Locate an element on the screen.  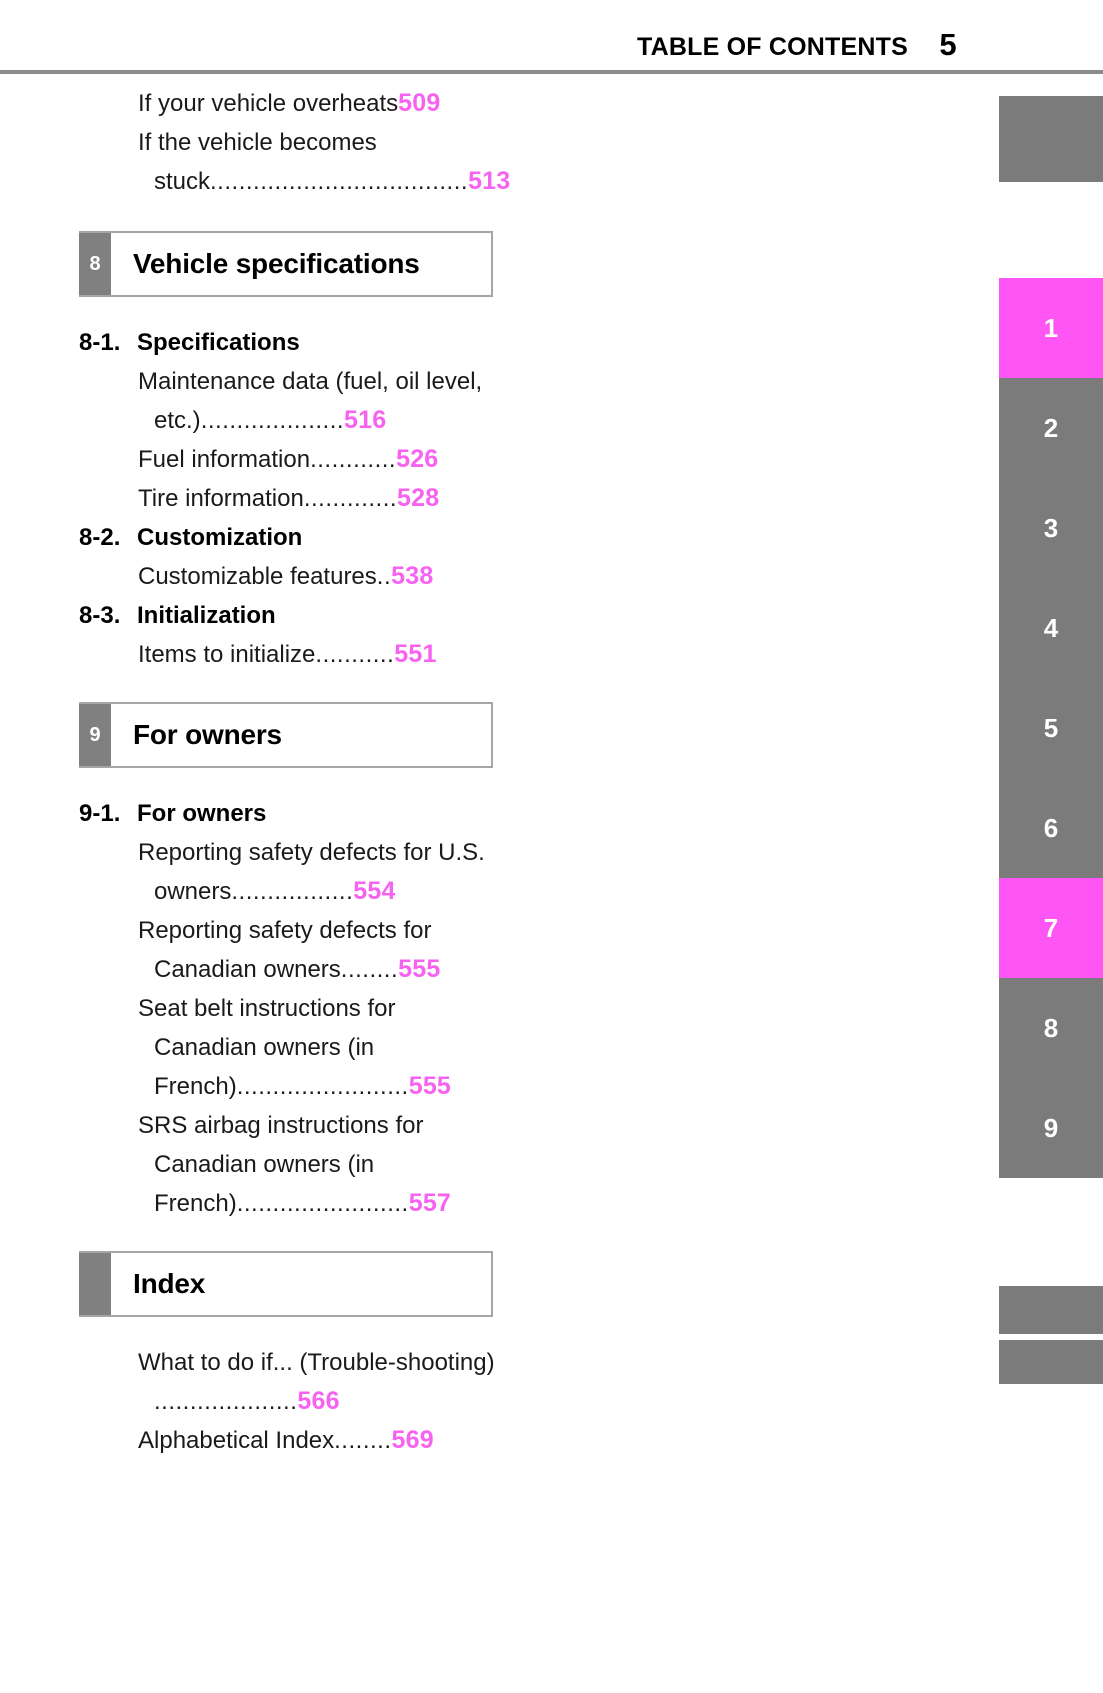
side-tab-label: 9 is located at coordinates (1051, 1127).